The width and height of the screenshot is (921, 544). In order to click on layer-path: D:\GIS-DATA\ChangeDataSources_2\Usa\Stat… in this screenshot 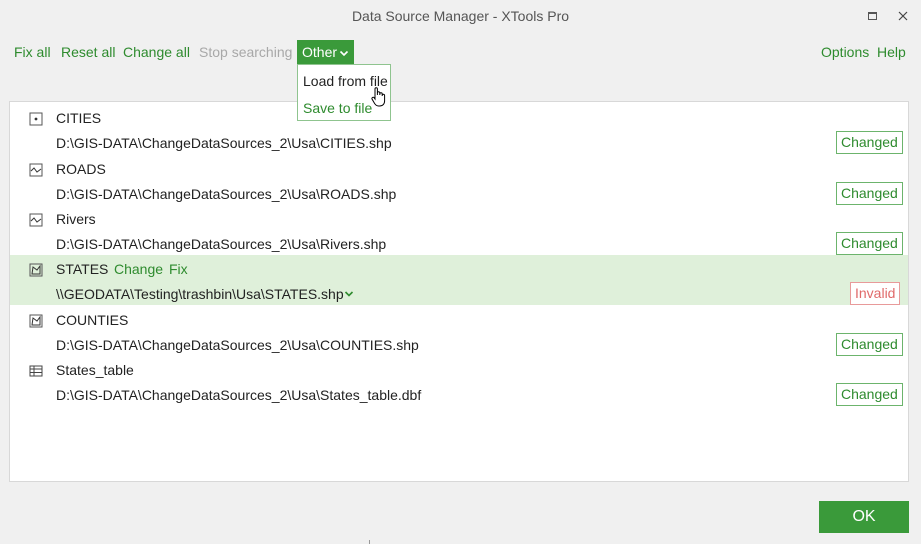, I will do `click(239, 395)`.